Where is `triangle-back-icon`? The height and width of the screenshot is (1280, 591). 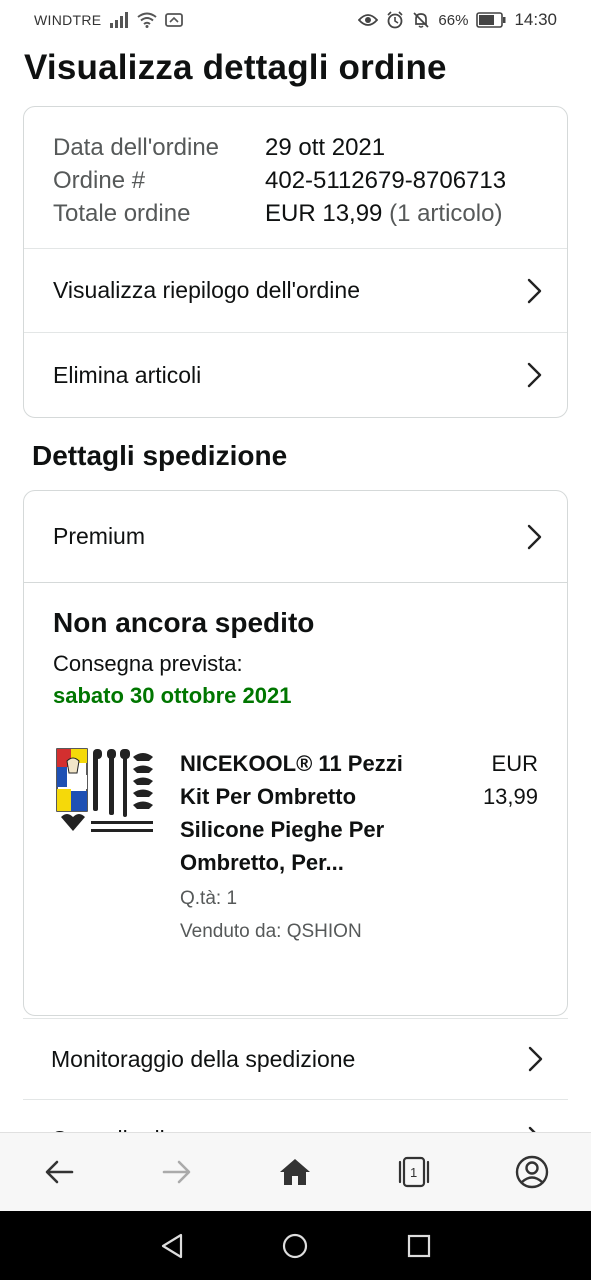 triangle-back-icon is located at coordinates (171, 1245).